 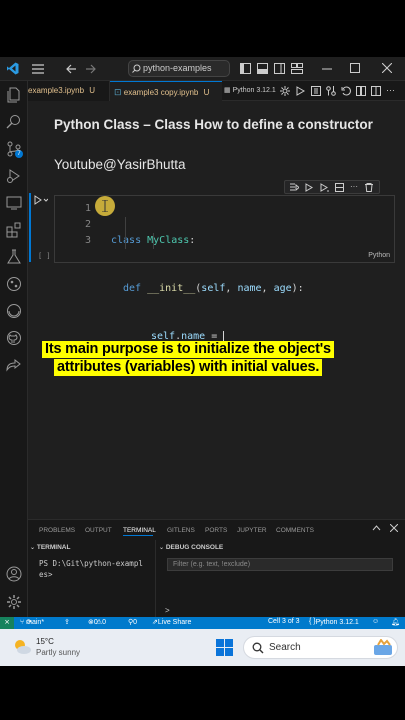 I want to click on more-cell-actions-icon: ···, so click(x=354, y=186).